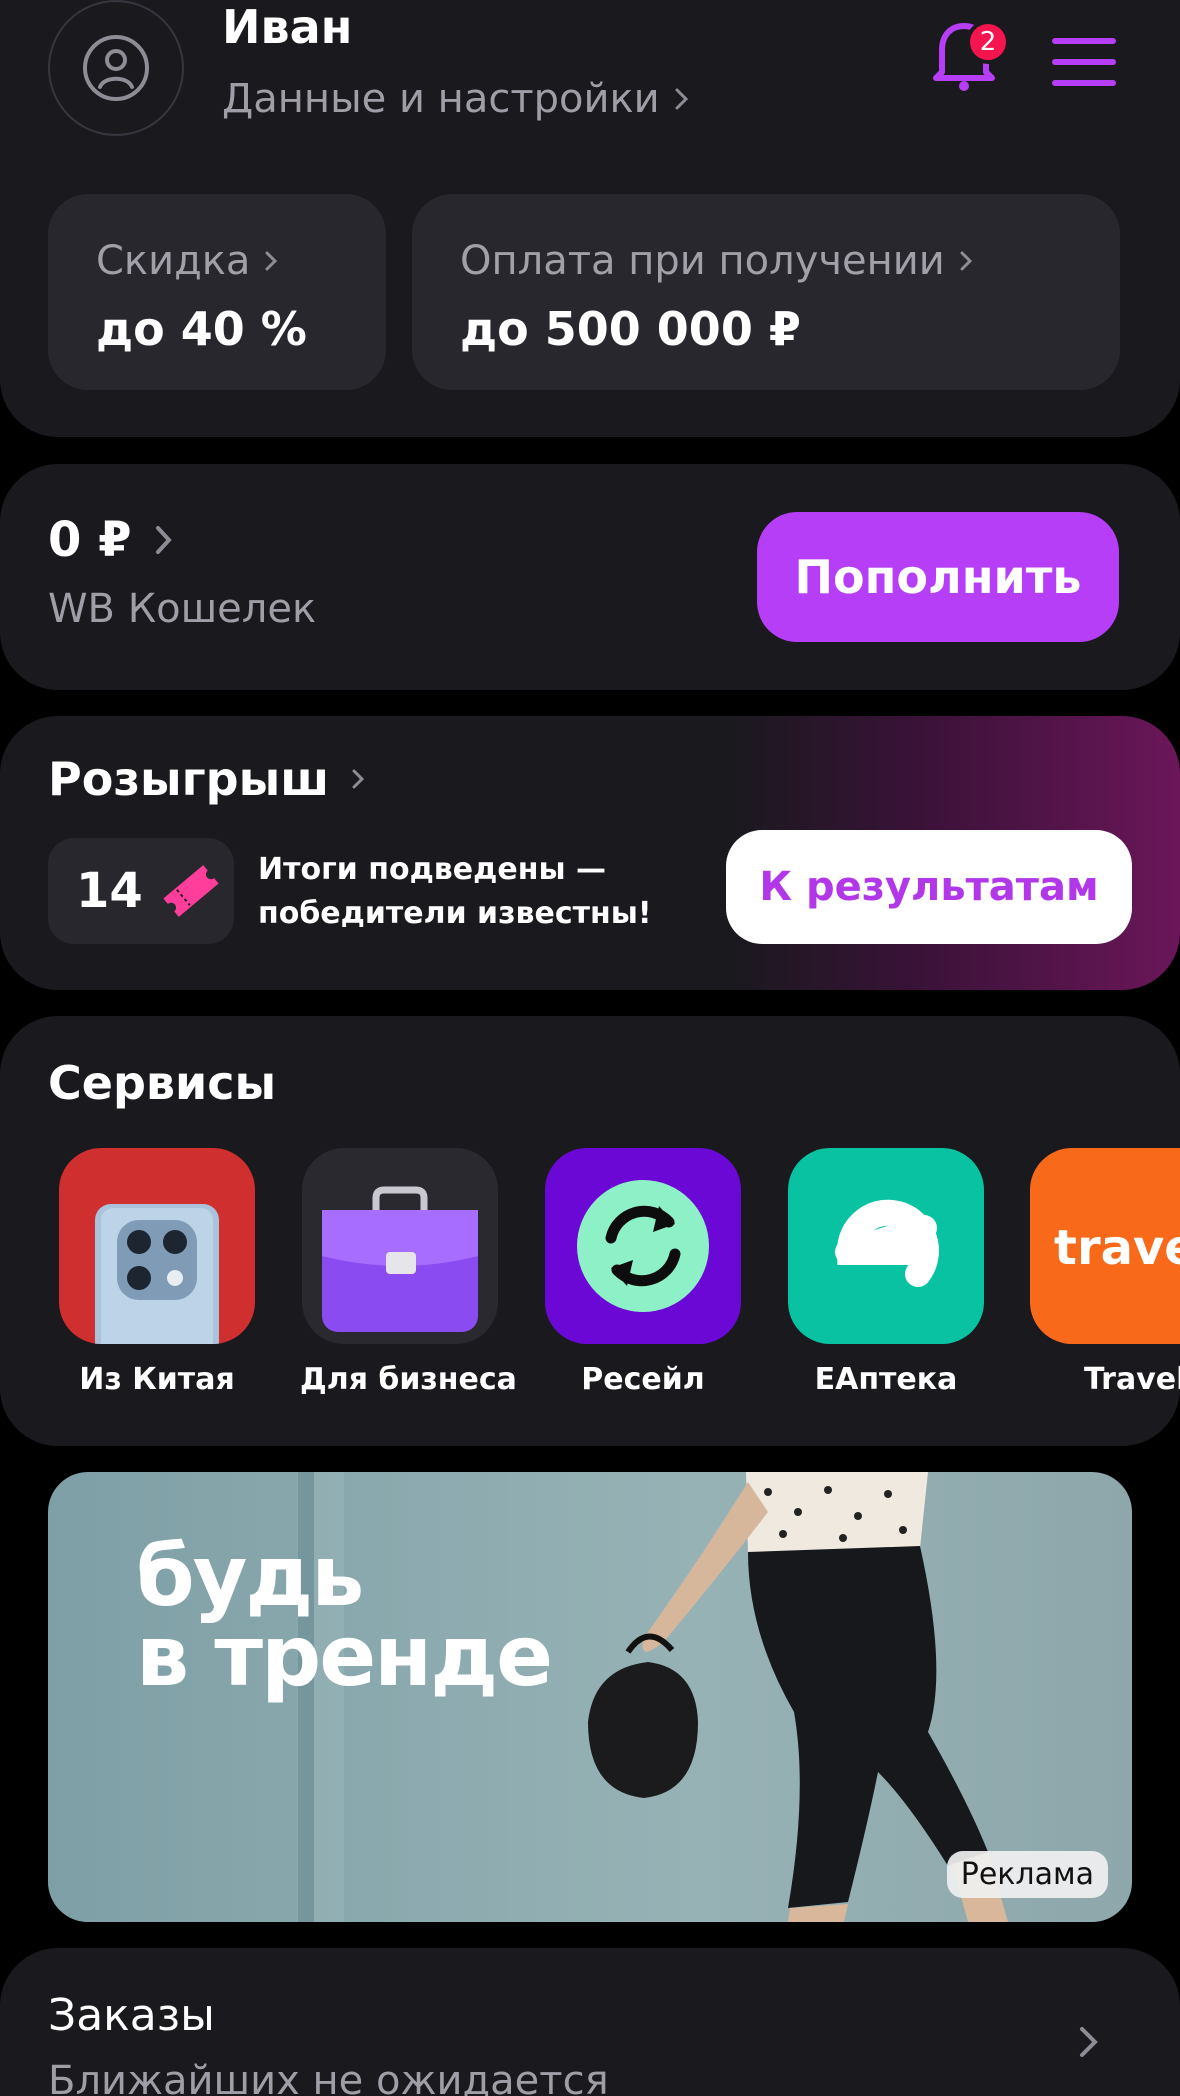 This screenshot has width=1180, height=2096. I want to click on service-item-travel: travel Travel, so click(1105, 1272).